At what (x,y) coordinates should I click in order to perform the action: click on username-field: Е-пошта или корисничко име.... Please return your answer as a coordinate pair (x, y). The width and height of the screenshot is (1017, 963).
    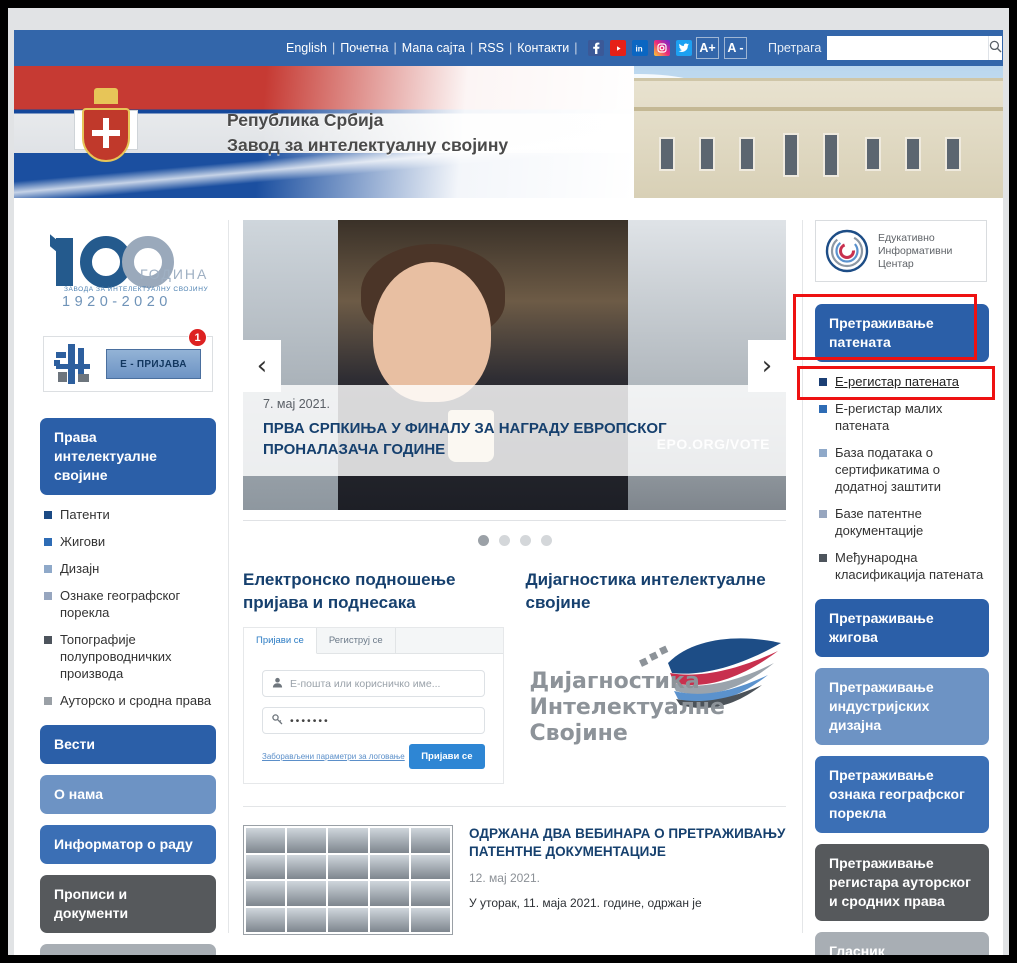
    Looking at the image, I should click on (373, 683).